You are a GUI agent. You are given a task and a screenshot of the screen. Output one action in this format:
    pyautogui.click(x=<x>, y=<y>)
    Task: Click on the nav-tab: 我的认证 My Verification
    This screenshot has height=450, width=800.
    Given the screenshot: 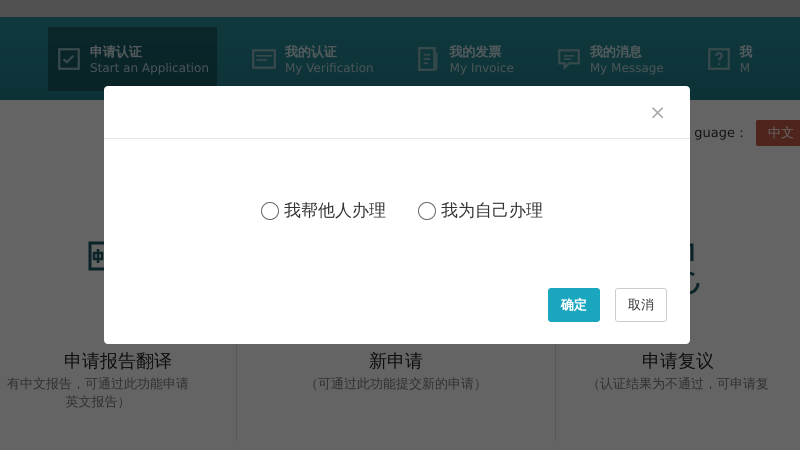 What is the action you would take?
    pyautogui.click(x=312, y=58)
    